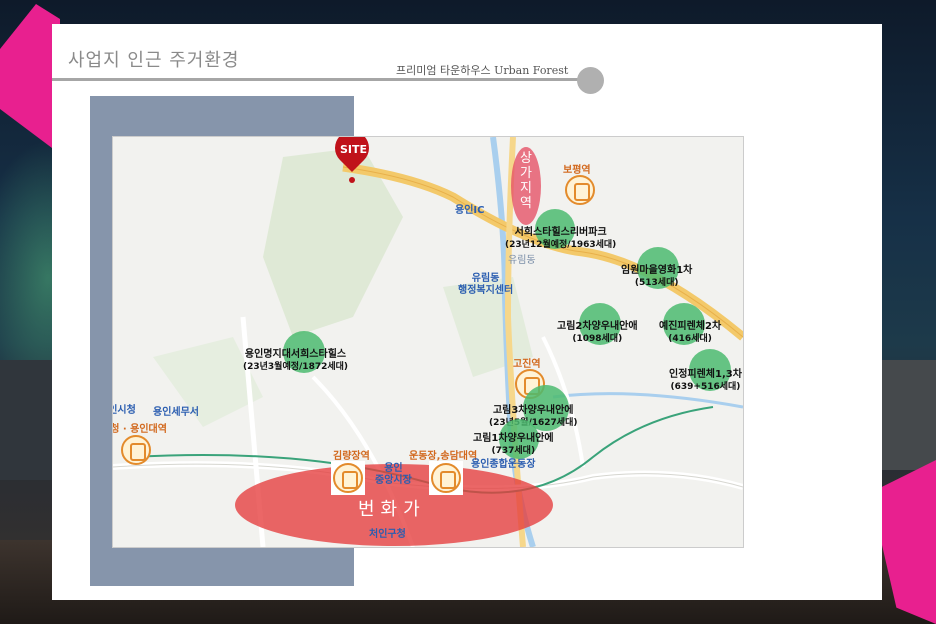 Image resolution: width=936 pixels, height=624 pixels. Describe the element at coordinates (387, 534) in the screenshot. I see `place-cheoin-office: 처인구청` at that location.